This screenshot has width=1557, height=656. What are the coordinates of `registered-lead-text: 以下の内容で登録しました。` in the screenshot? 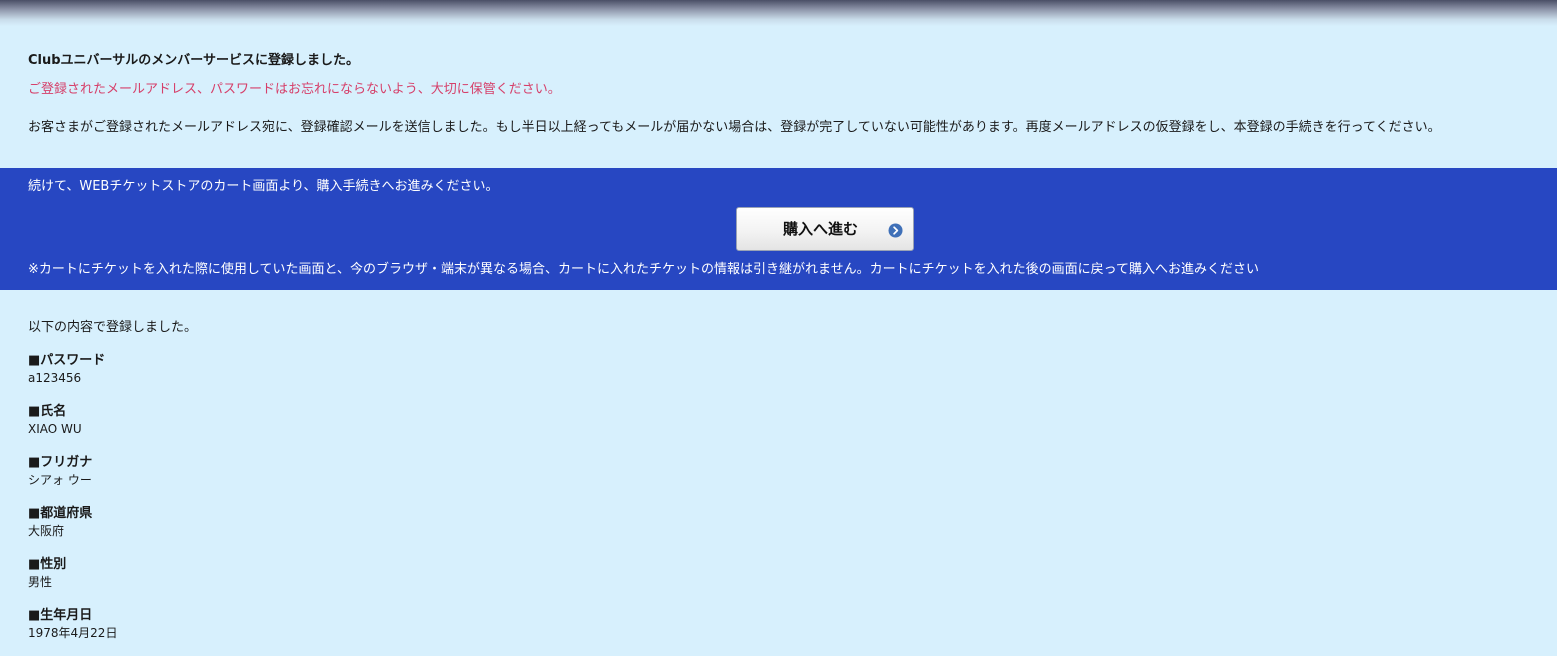 It's located at (113, 327).